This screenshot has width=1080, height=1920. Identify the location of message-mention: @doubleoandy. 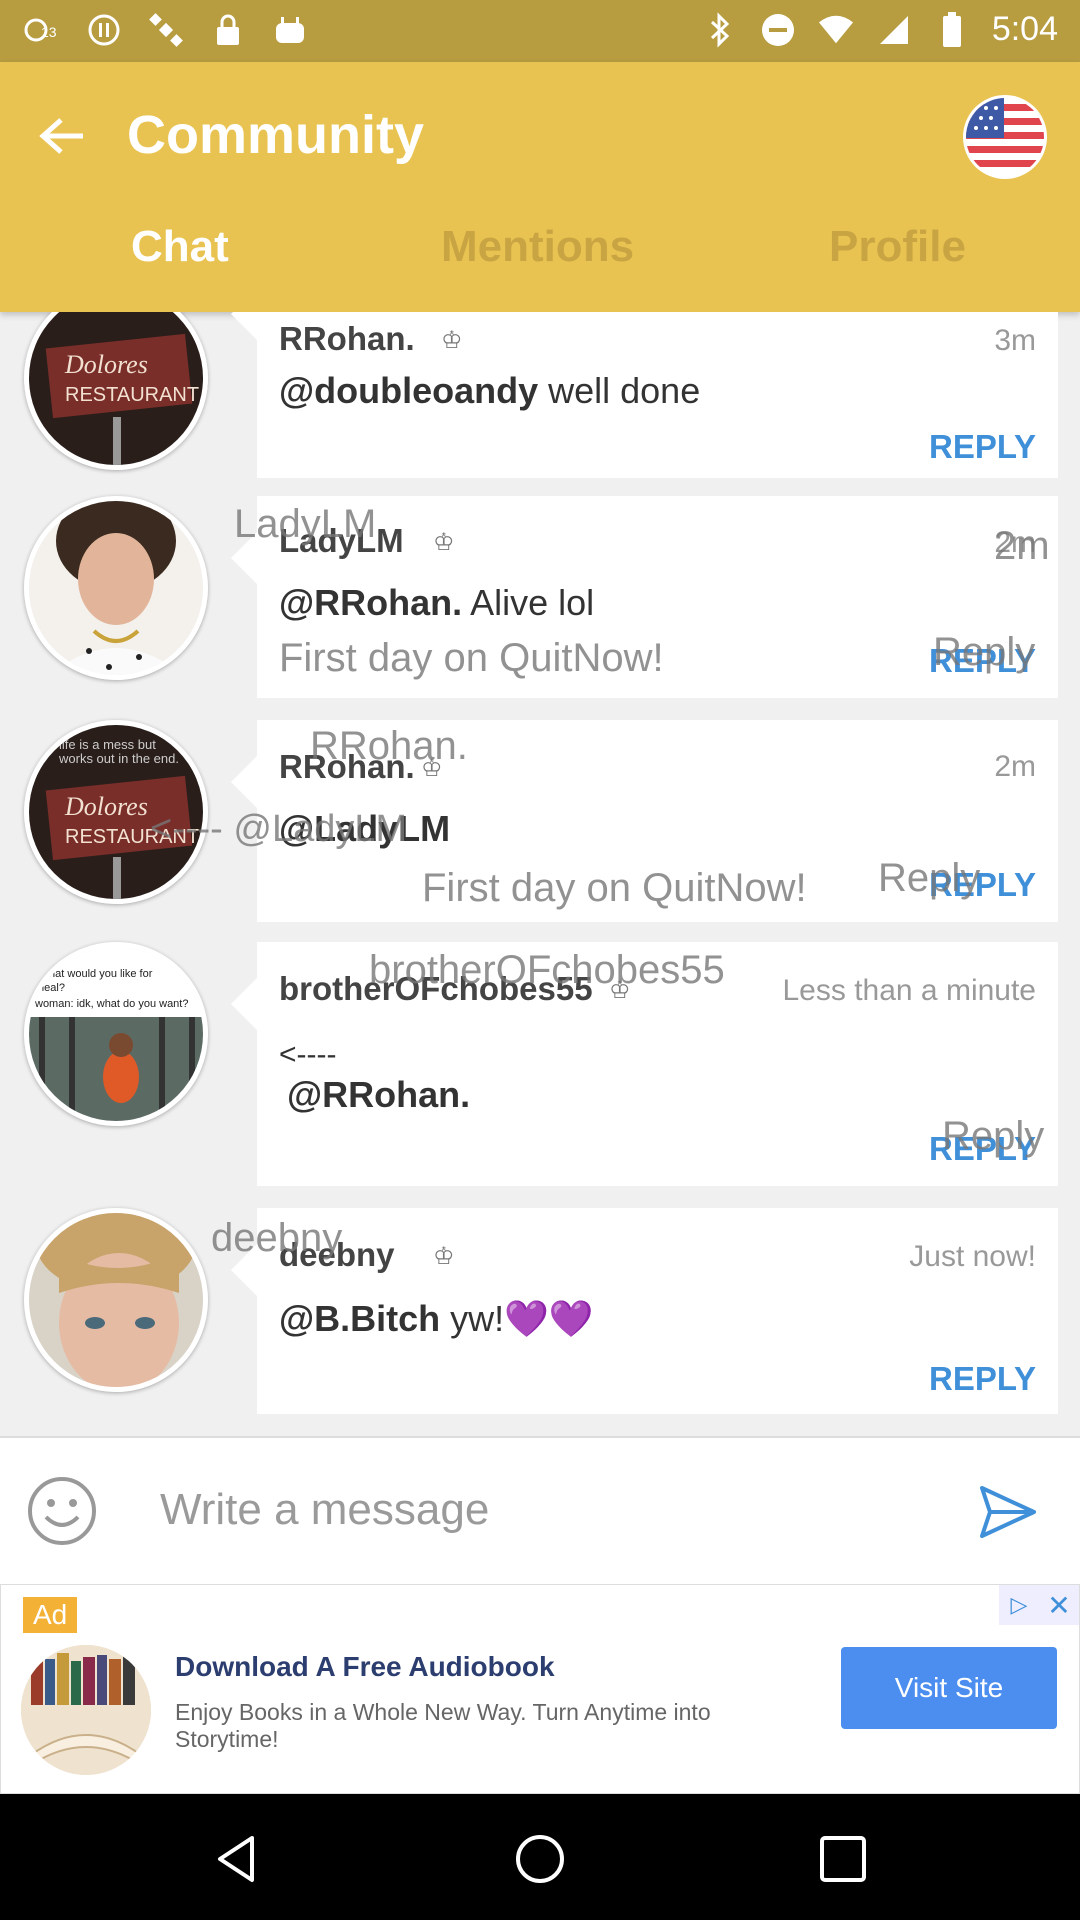
(408, 390).